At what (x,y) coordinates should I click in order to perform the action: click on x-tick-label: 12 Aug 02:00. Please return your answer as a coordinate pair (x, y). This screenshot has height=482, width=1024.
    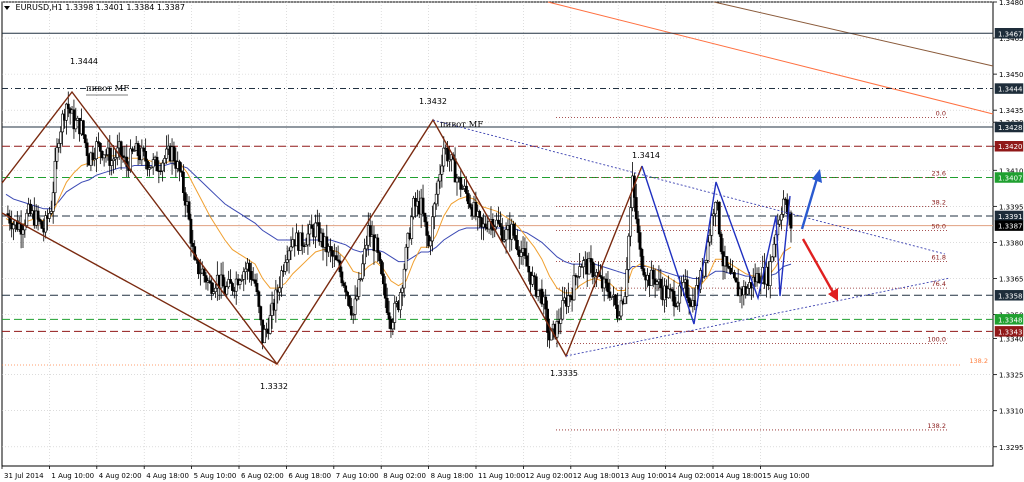
    Looking at the image, I should click on (548, 476).